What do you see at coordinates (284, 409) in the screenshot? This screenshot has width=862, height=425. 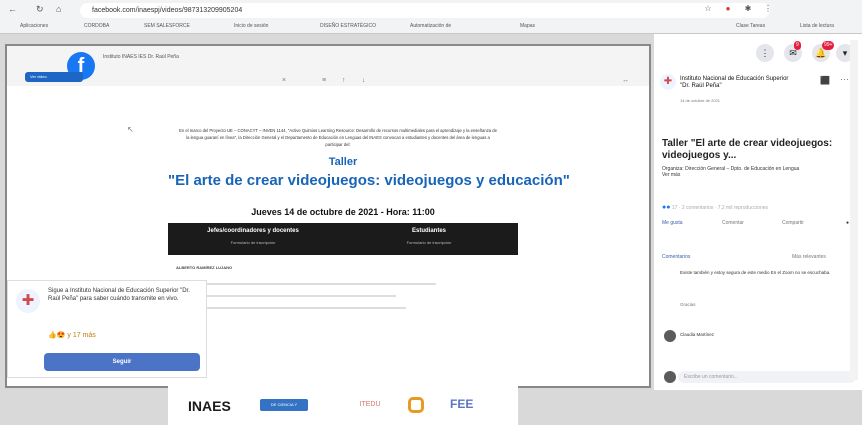 I see `logo-box: DE CIENCIA Y TECNOLOGÍA` at bounding box center [284, 409].